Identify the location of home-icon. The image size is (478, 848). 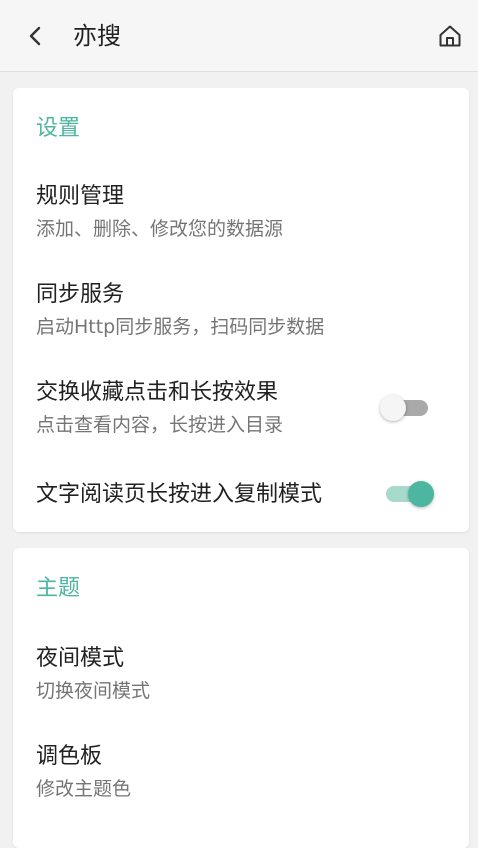
(450, 36).